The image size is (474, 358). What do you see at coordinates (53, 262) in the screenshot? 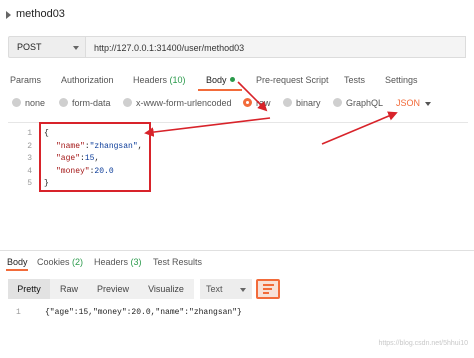
I see `tab-label: Cookies` at bounding box center [53, 262].